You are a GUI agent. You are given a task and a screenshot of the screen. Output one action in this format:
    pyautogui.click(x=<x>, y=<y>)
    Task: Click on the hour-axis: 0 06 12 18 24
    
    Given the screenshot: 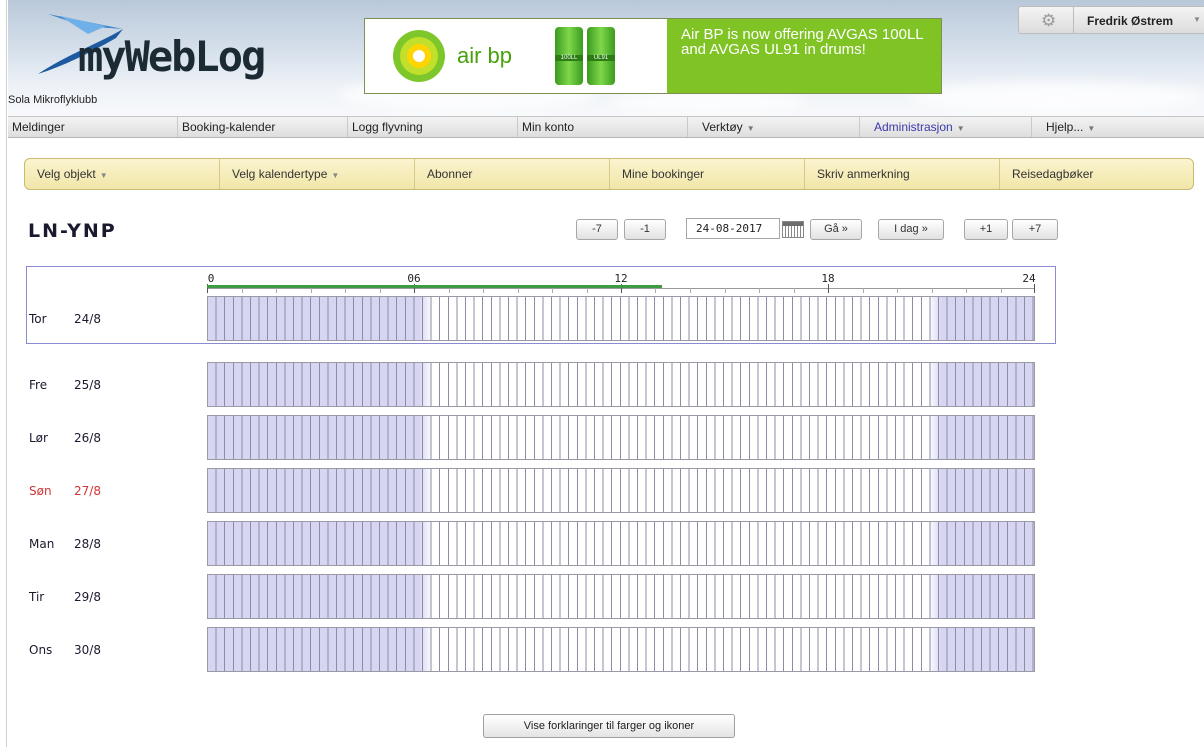 What is the action you would take?
    pyautogui.click(x=621, y=282)
    